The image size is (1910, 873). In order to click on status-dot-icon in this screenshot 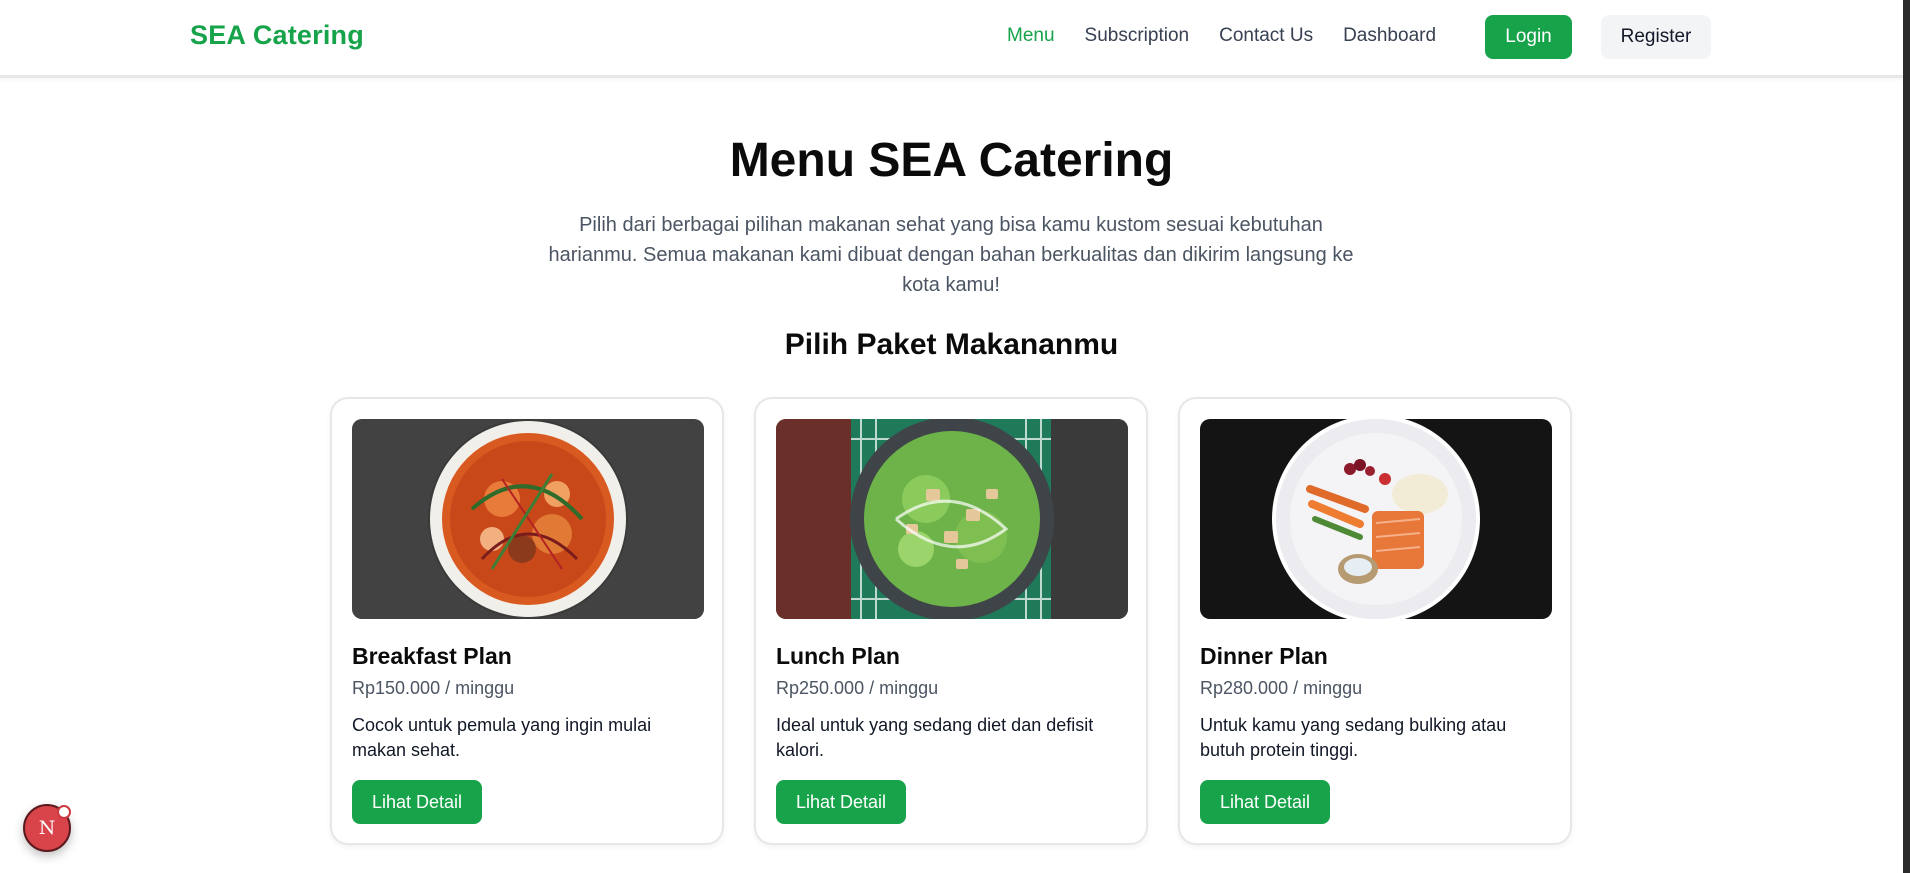, I will do `click(64, 812)`.